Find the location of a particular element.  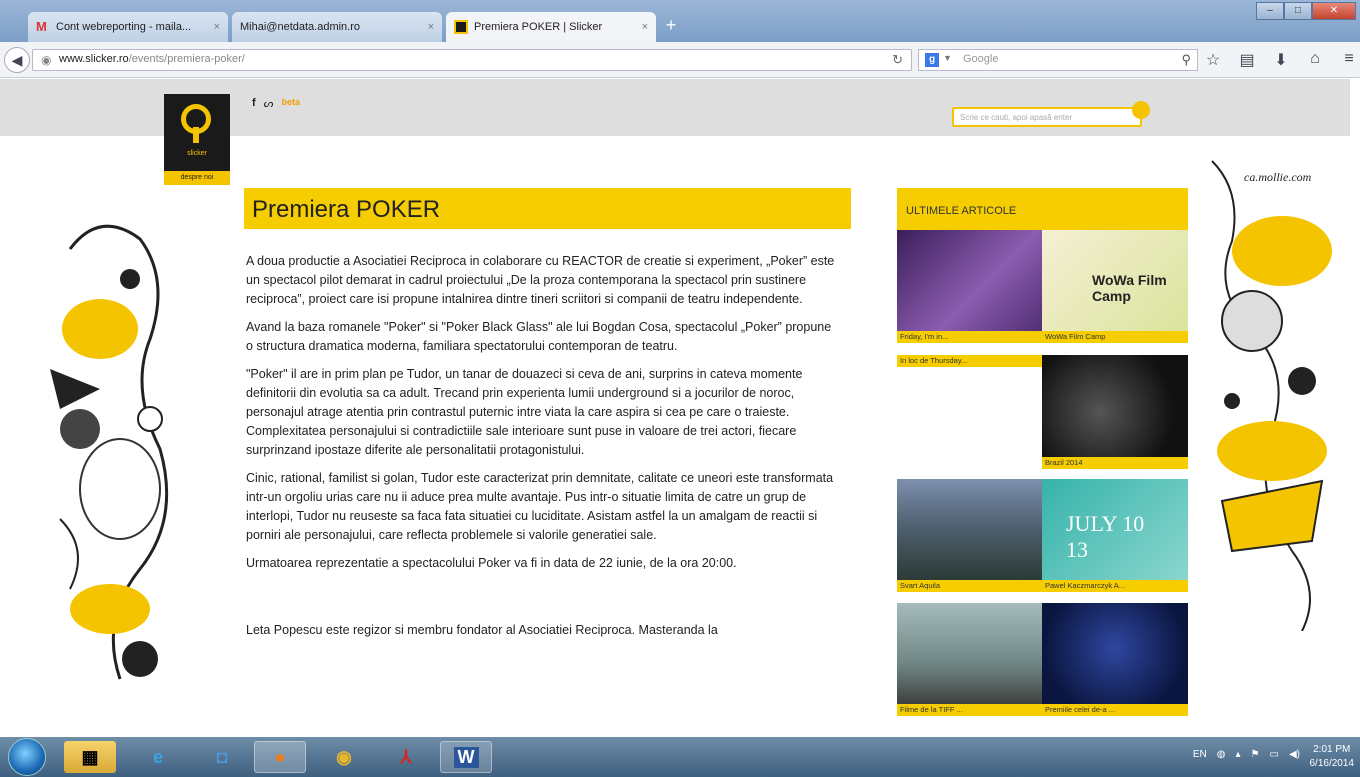

url-domain: www.slicker.ro is located at coordinates (94, 59).